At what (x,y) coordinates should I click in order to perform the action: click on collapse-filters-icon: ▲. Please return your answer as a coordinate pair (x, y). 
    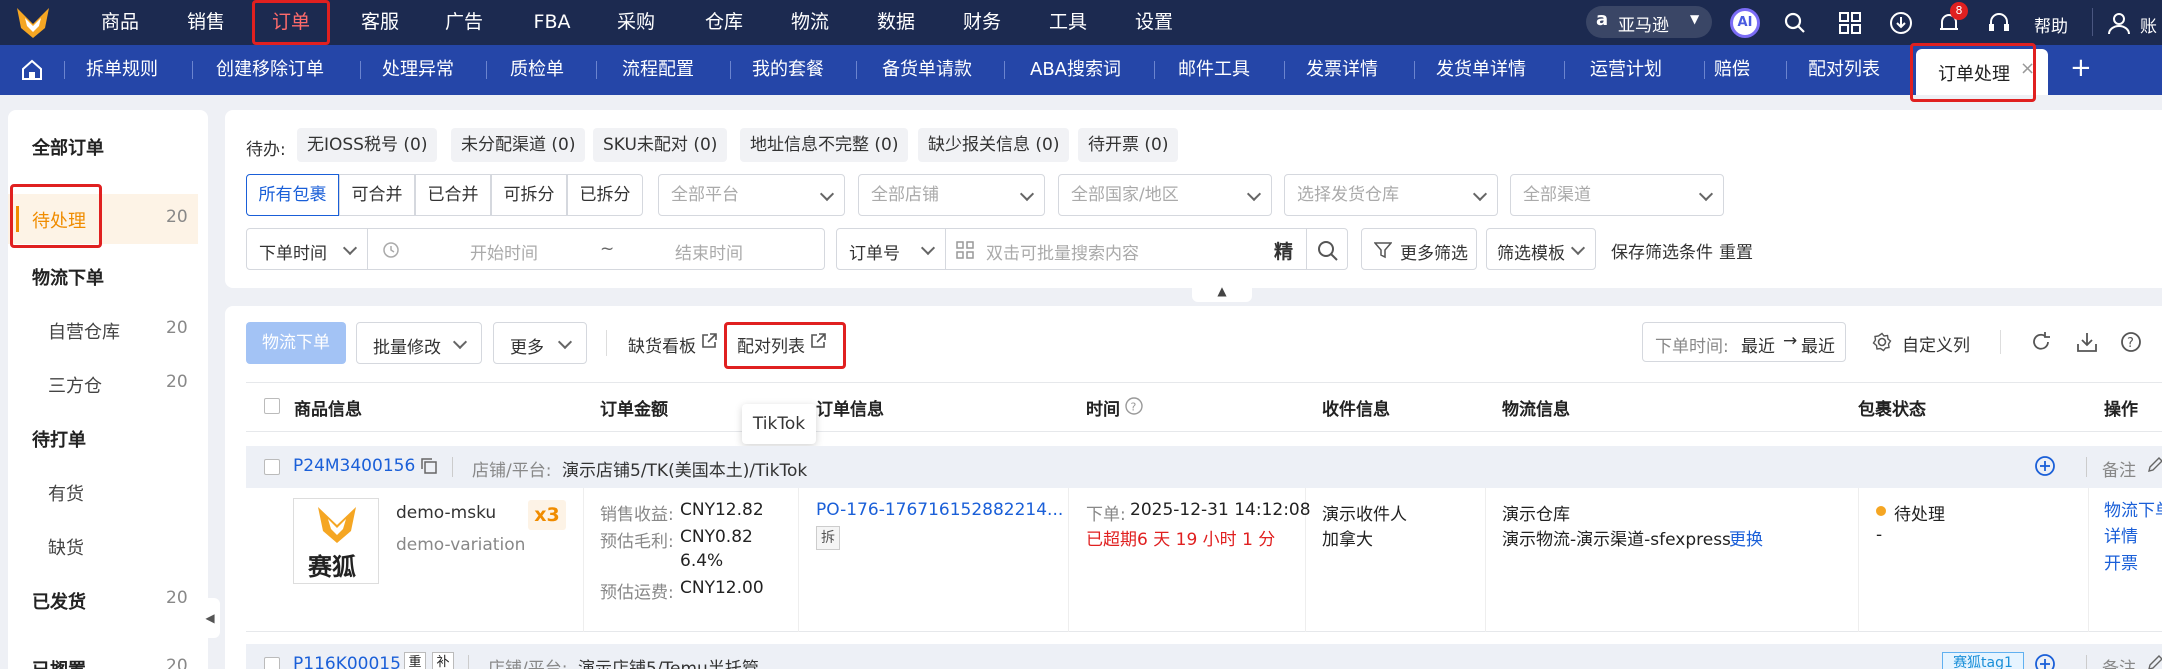
    Looking at the image, I should click on (1222, 293).